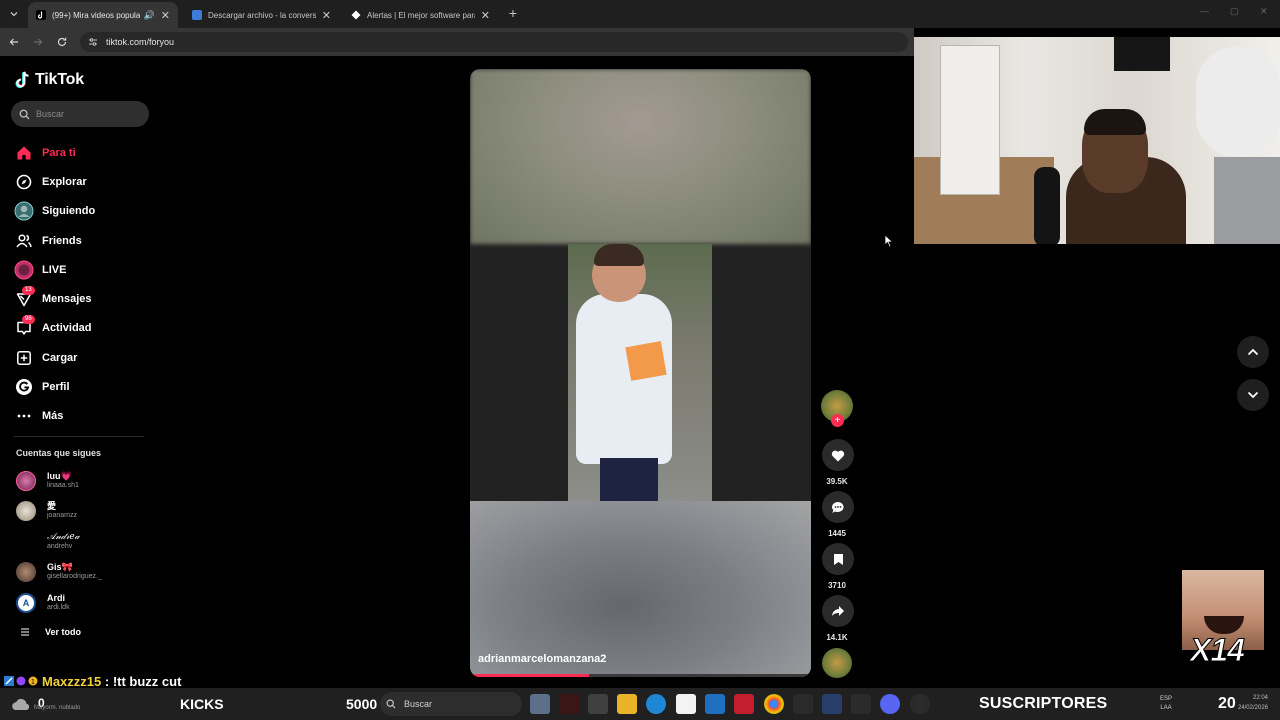 Image resolution: width=1280 pixels, height=720 pixels. I want to click on like-count: 39.5K, so click(837, 481).